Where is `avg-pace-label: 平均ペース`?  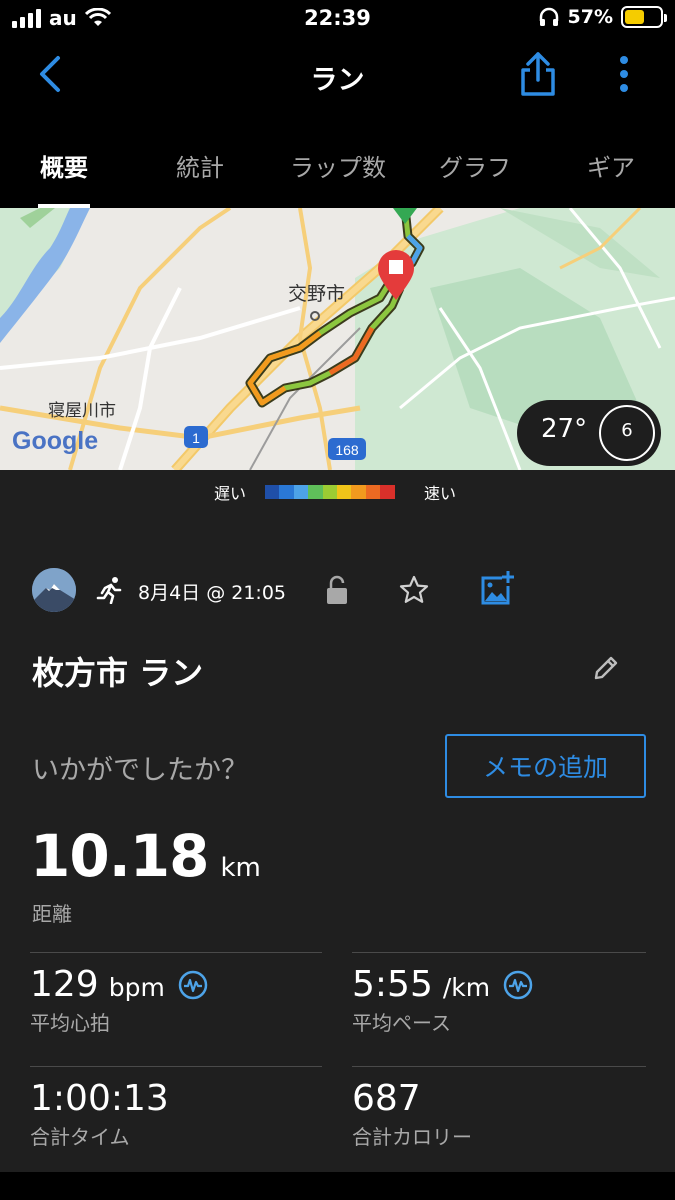
avg-pace-label: 平均ペース is located at coordinates (401, 1023).